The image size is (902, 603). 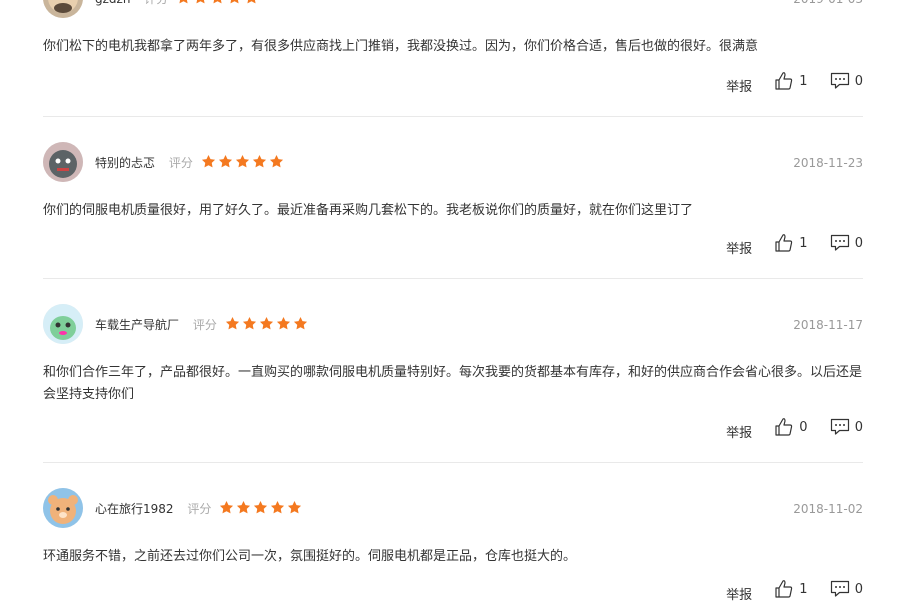 I want to click on like-count: 0, so click(x=803, y=427).